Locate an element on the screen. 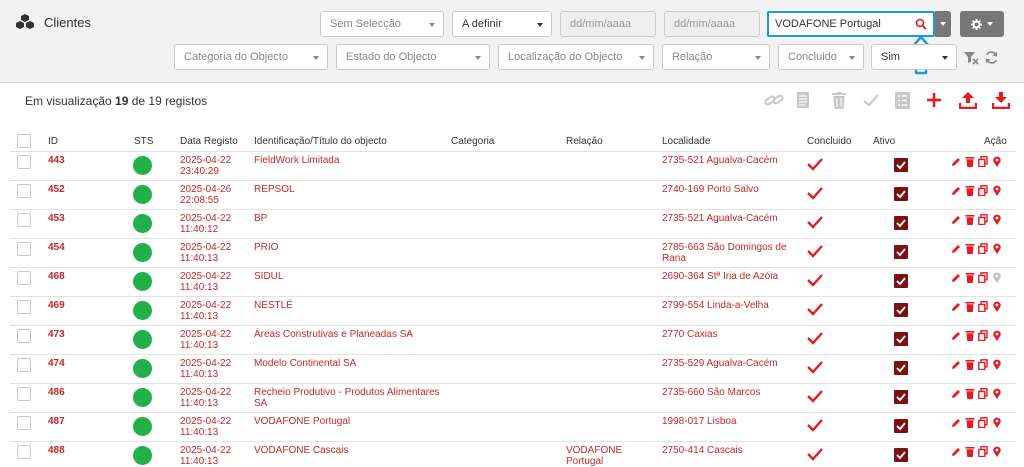 The width and height of the screenshot is (1024, 467). row-id: 469 is located at coordinates (56, 305).